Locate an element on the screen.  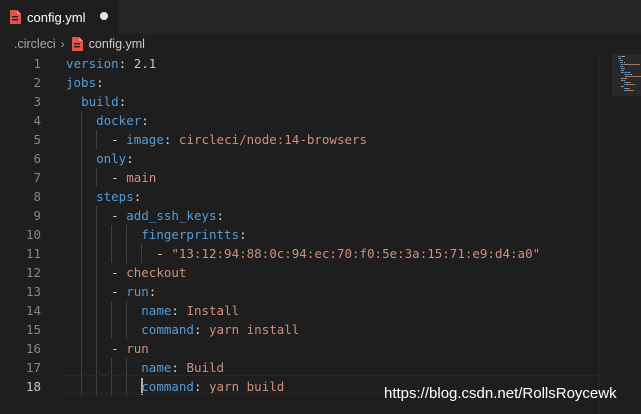
code-token: jobs is located at coordinates (81, 82).